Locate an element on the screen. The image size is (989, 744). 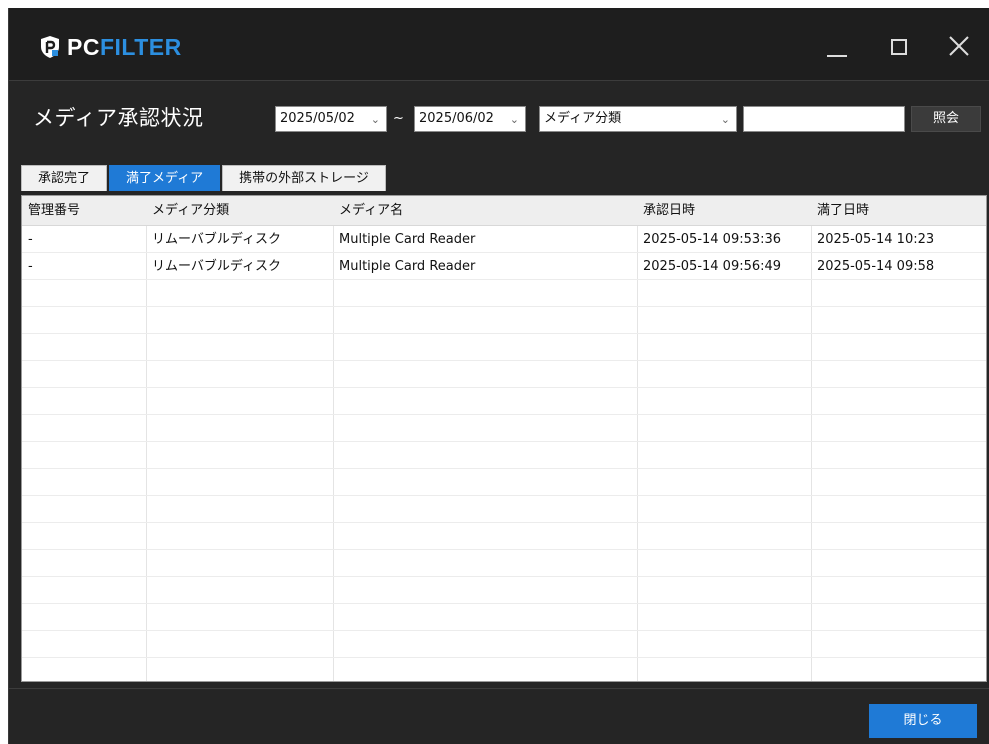
search-input is located at coordinates (824, 119).